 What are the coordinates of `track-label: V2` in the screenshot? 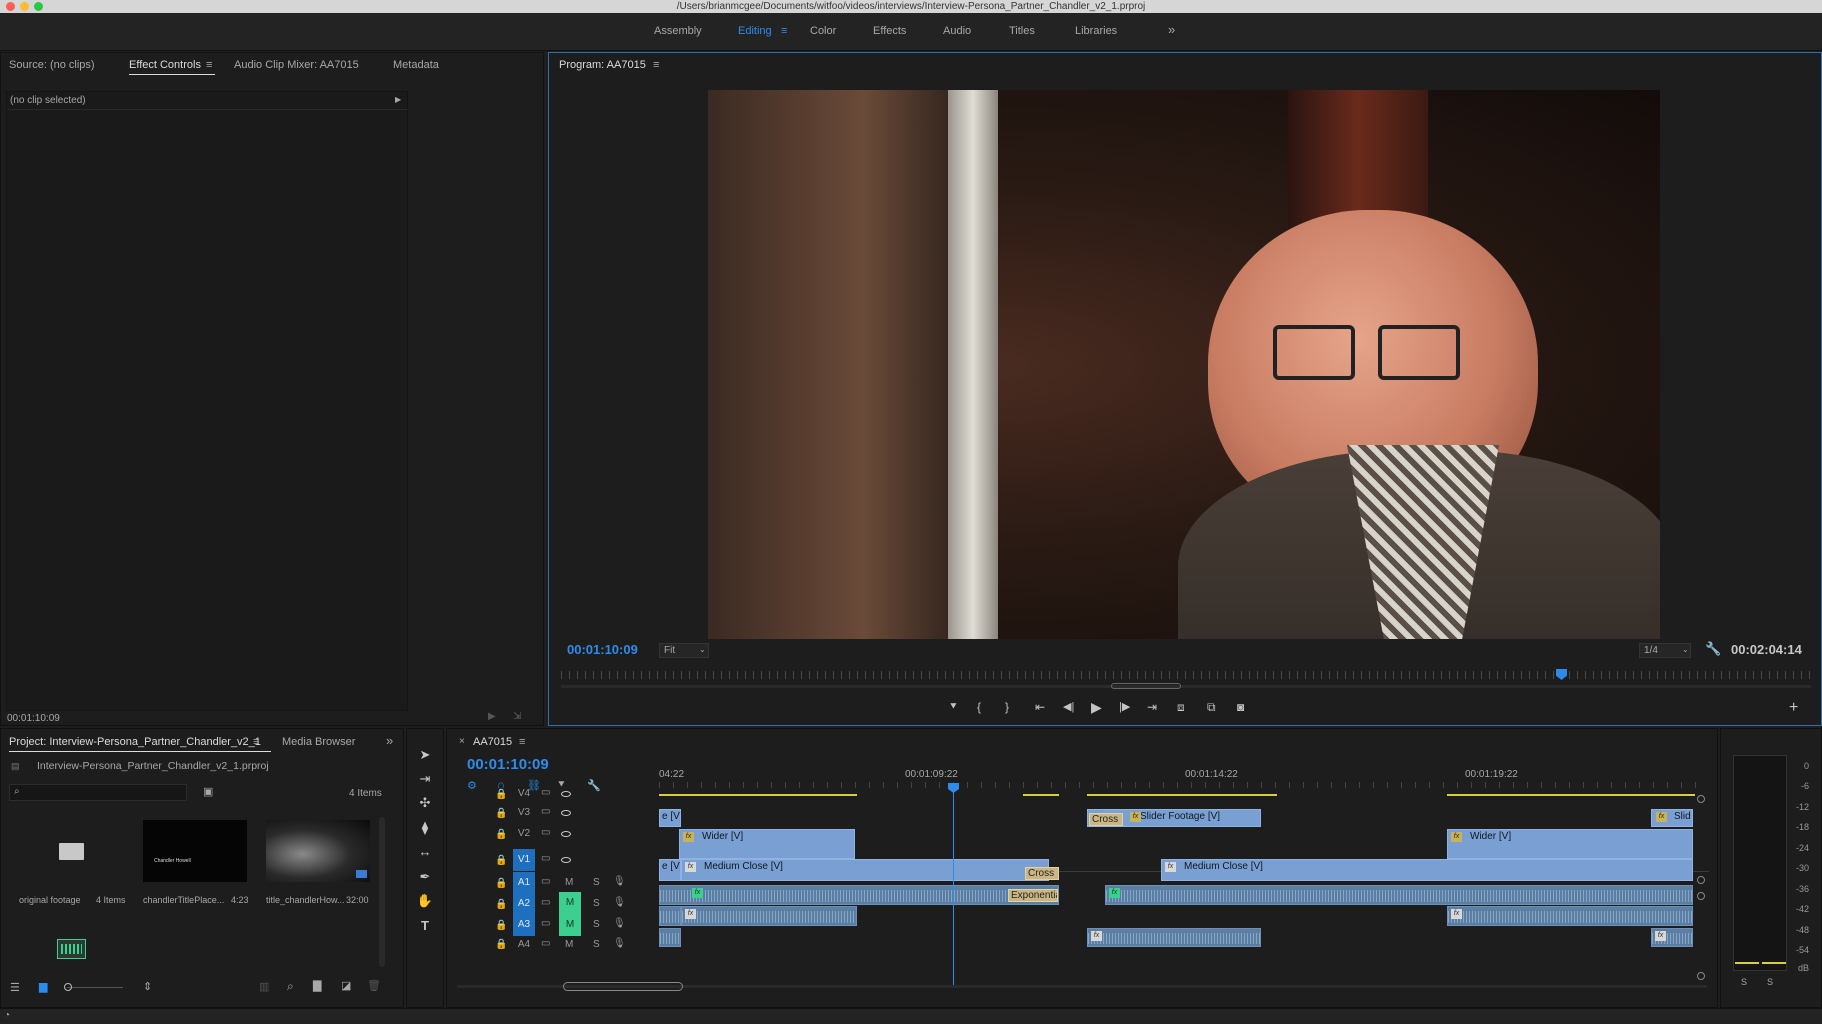 It's located at (524, 833).